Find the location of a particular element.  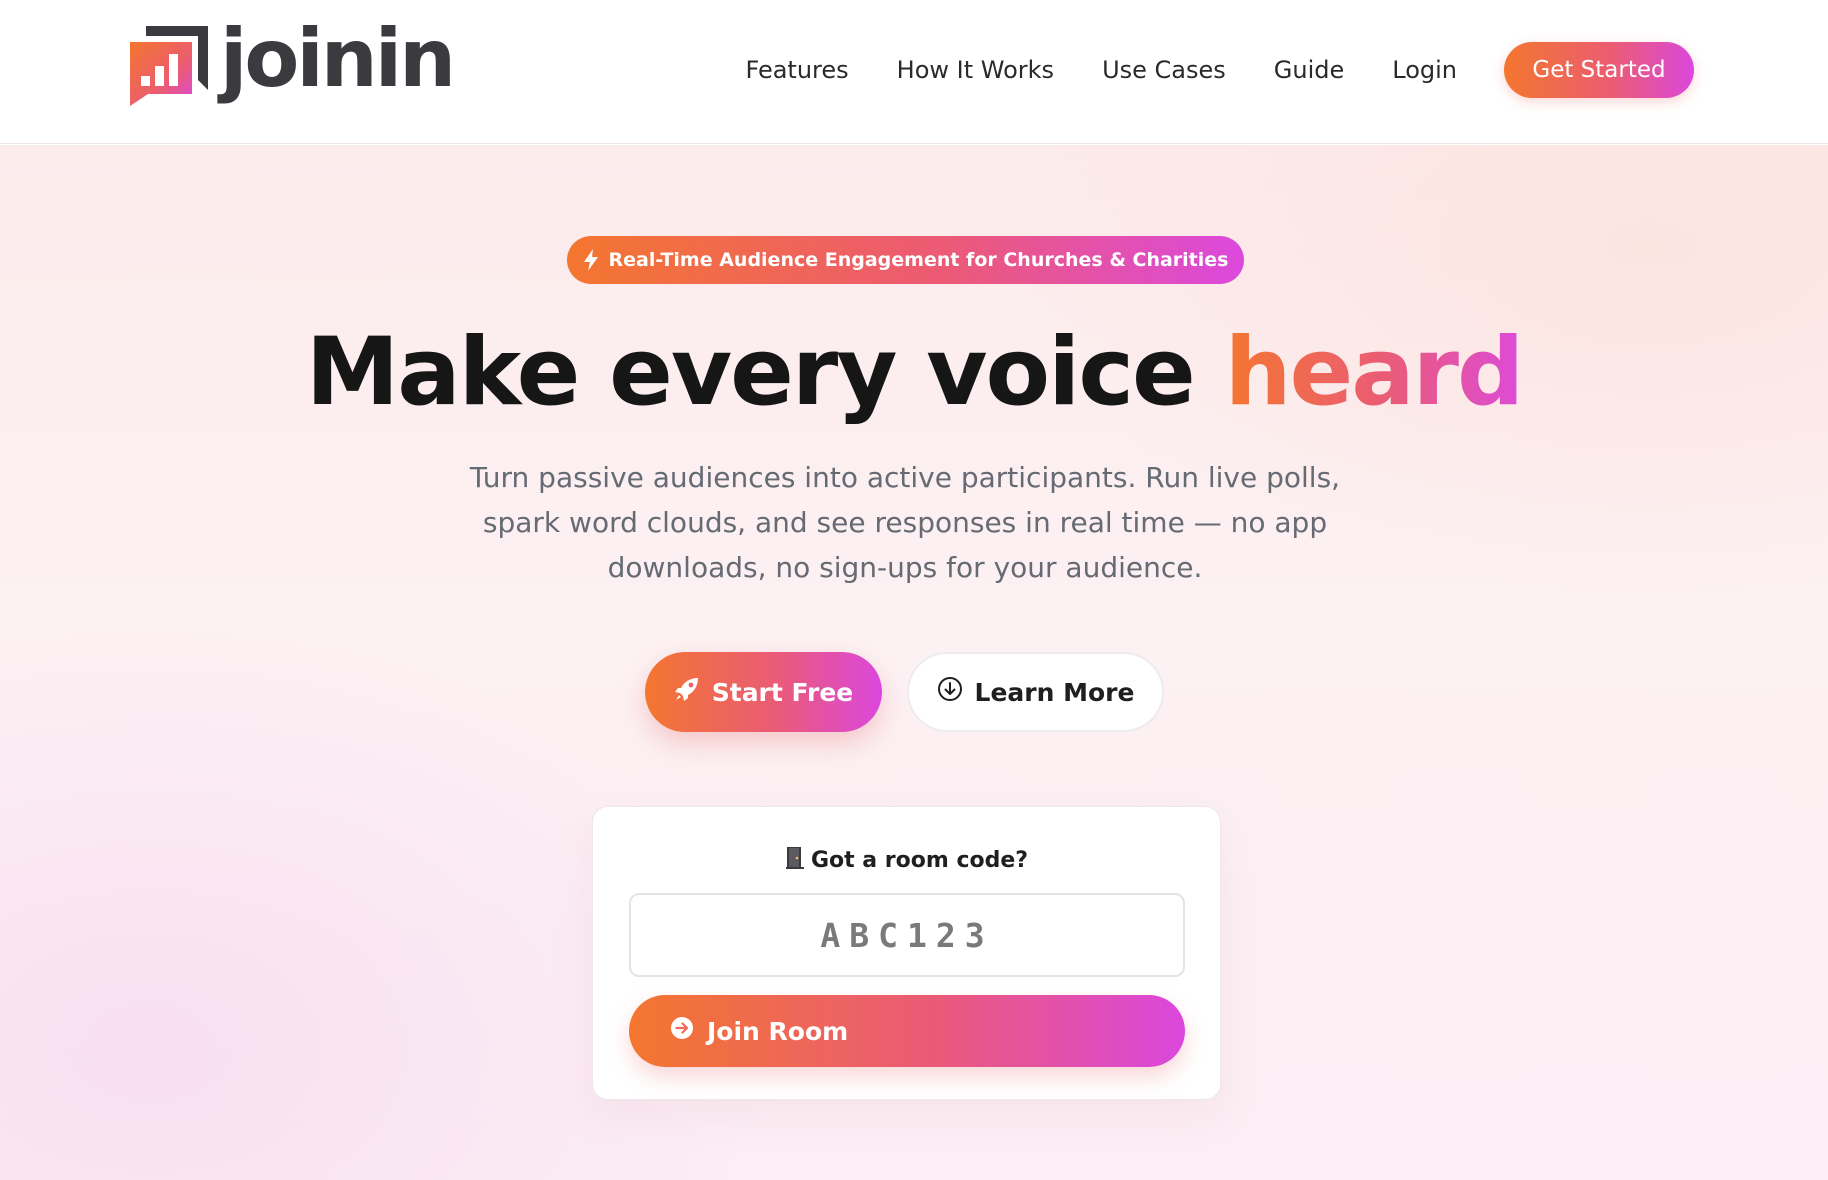

headline-main: Make every voice is located at coordinates (750, 372).